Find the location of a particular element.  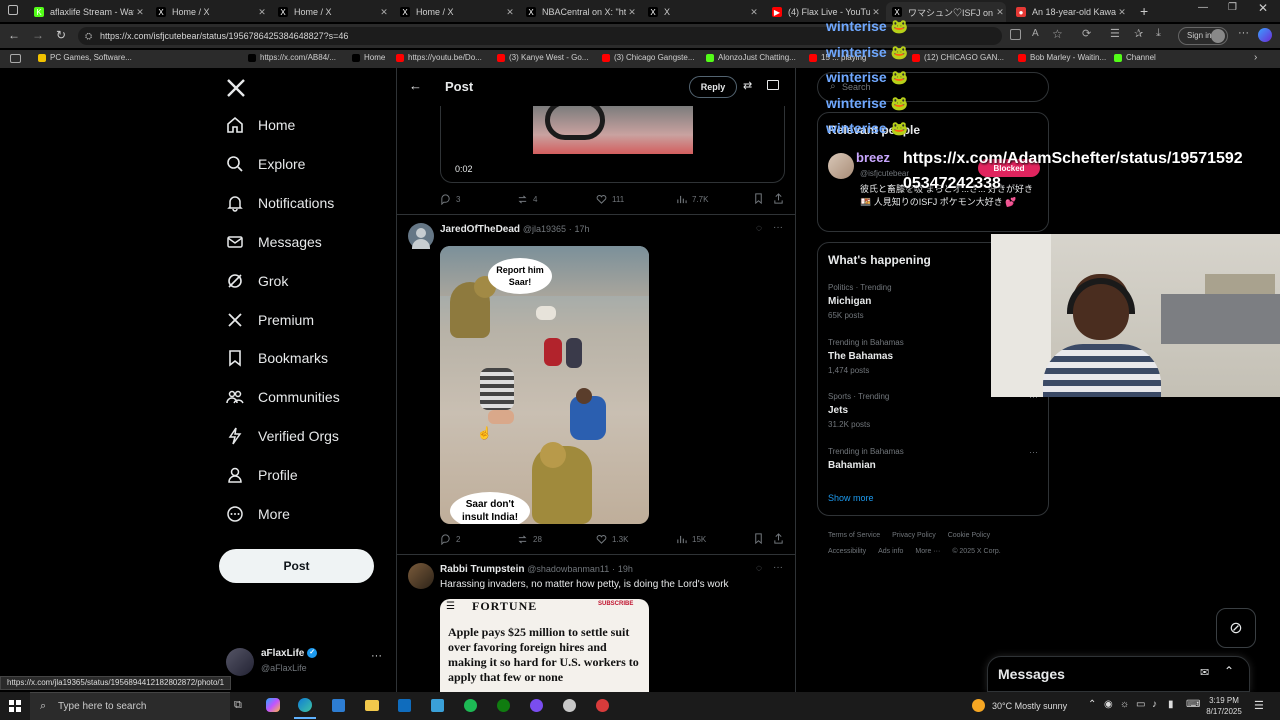

new-tab-icon: + is located at coordinates (1144, 11).